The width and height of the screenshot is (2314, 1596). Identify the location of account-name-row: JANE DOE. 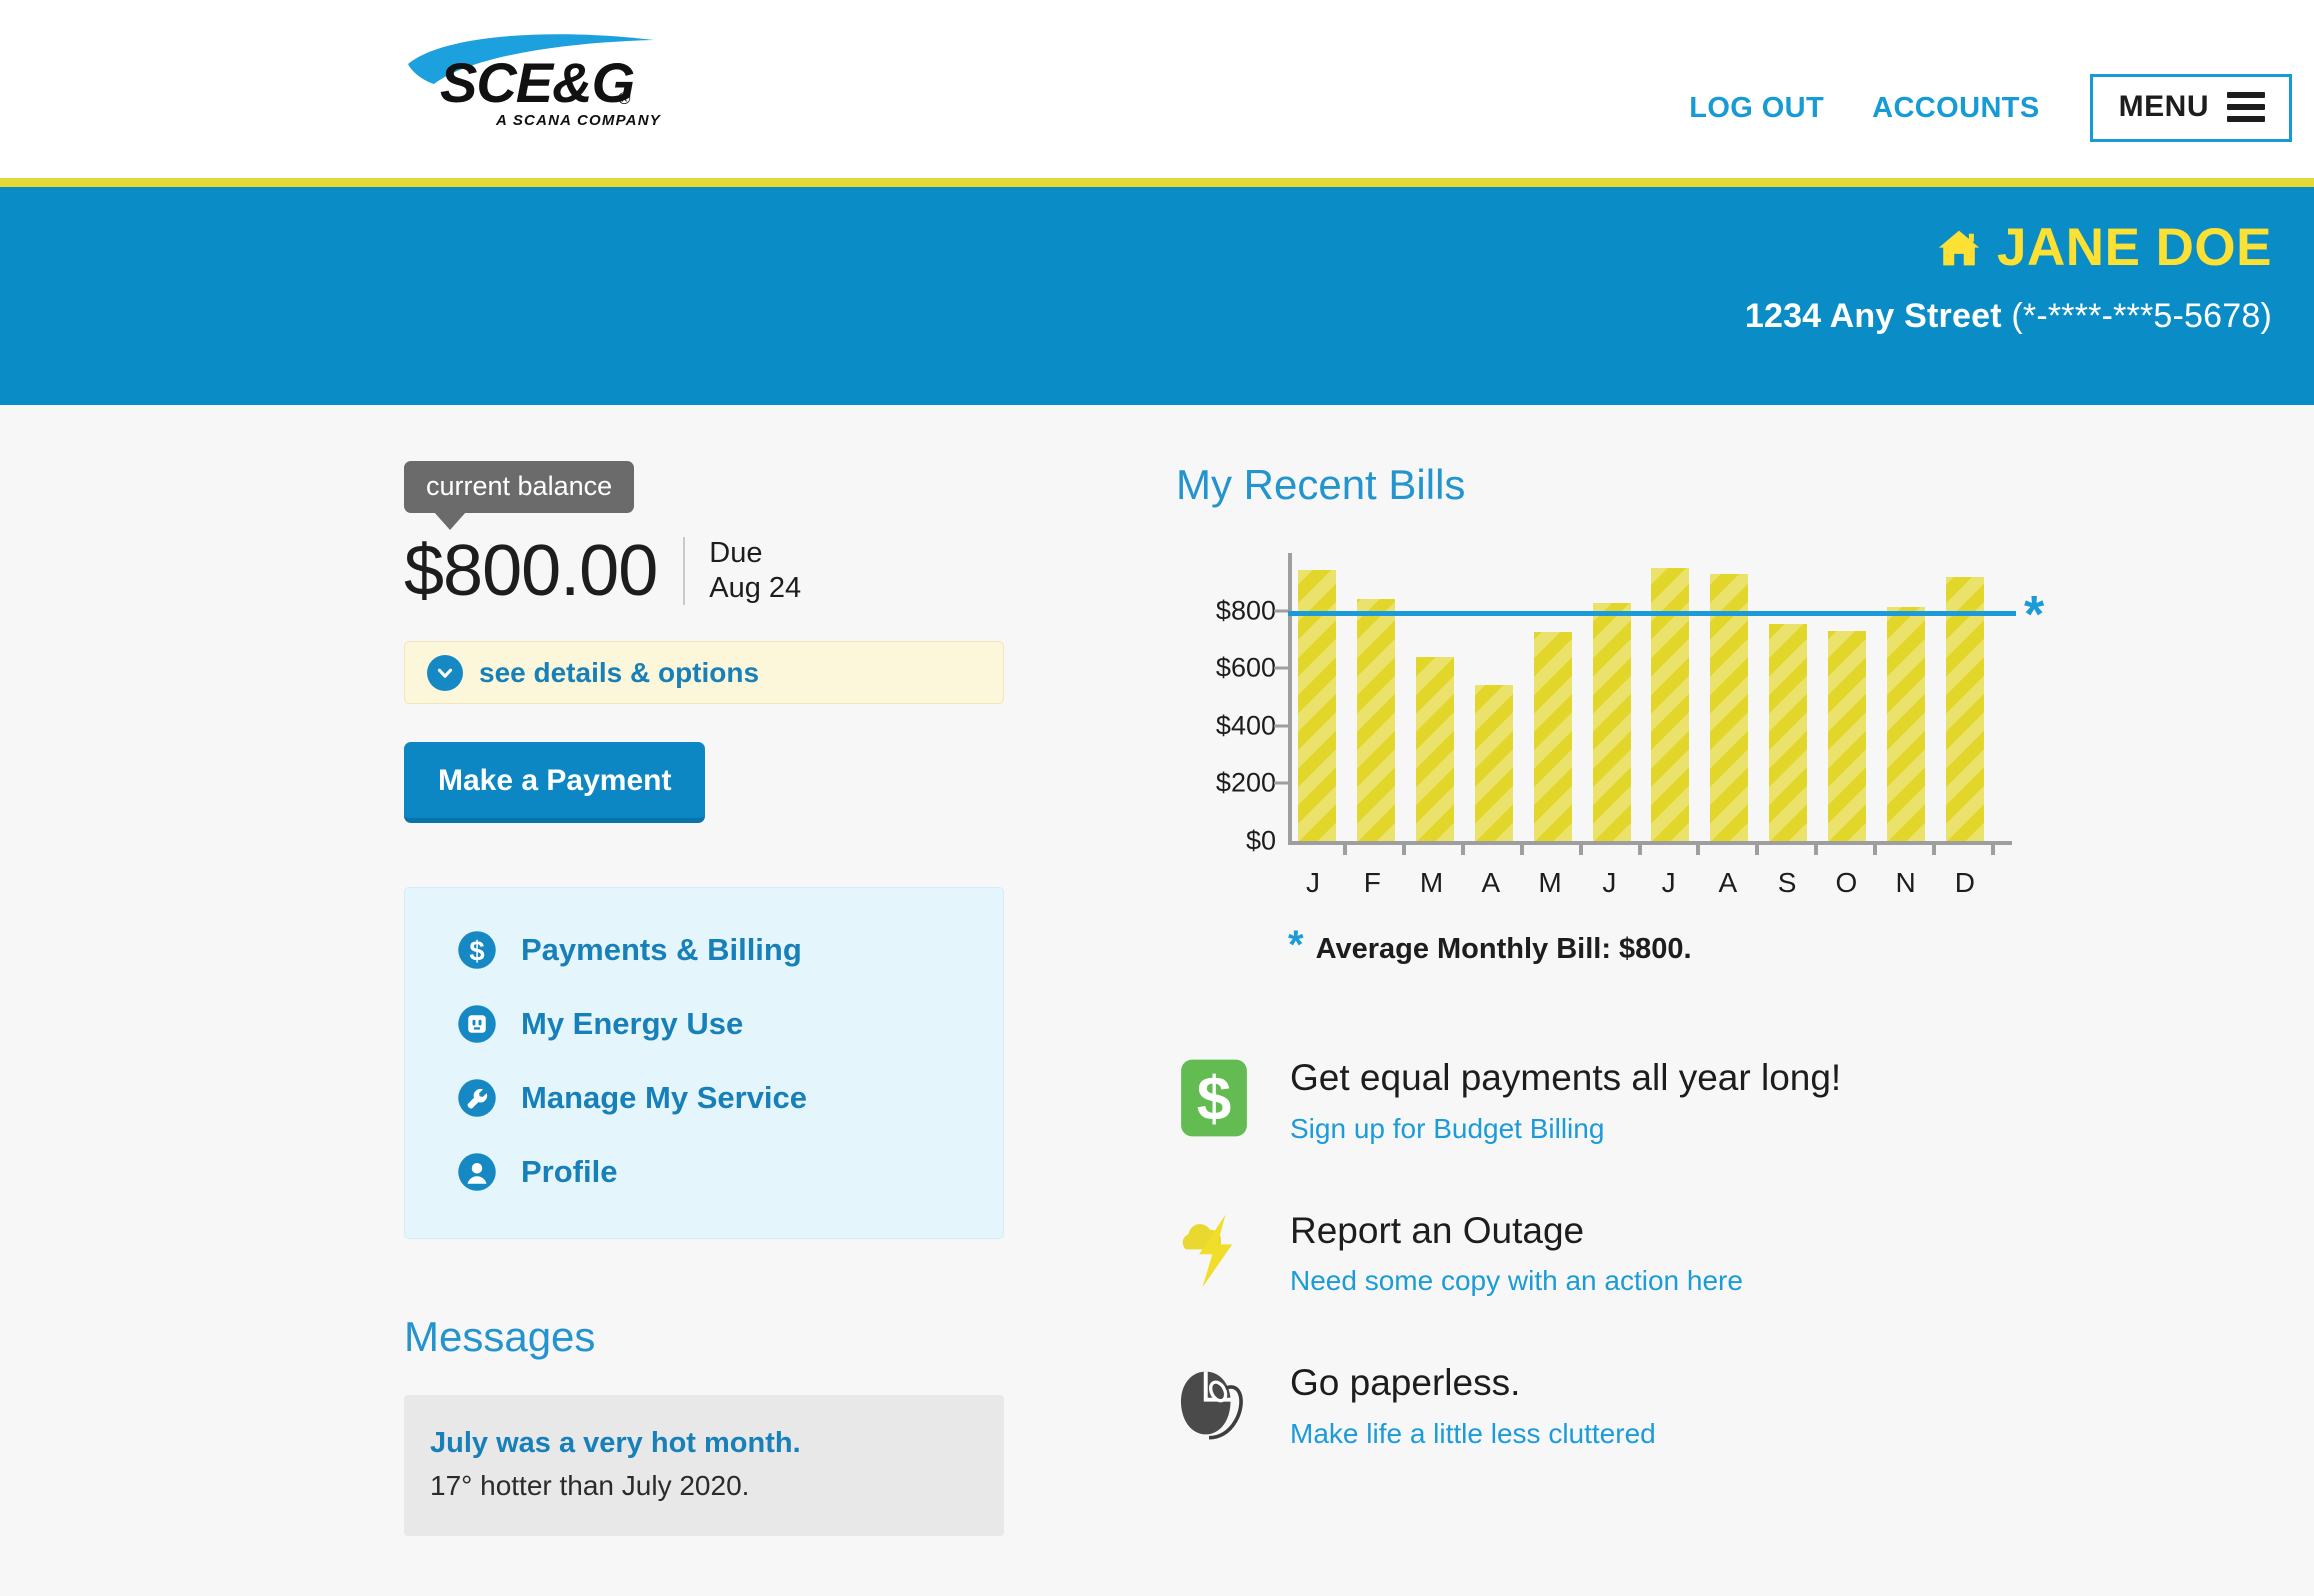
(1136, 247).